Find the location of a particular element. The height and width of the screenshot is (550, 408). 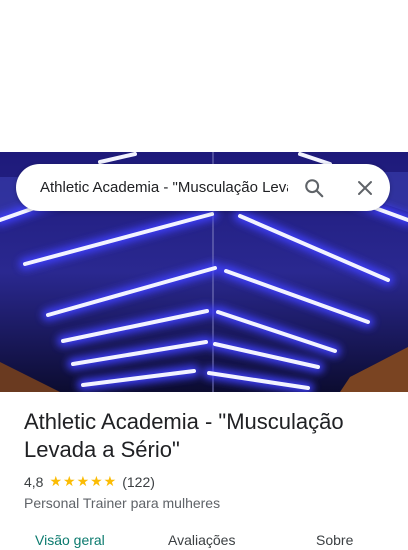

search-icon is located at coordinates (314, 188).